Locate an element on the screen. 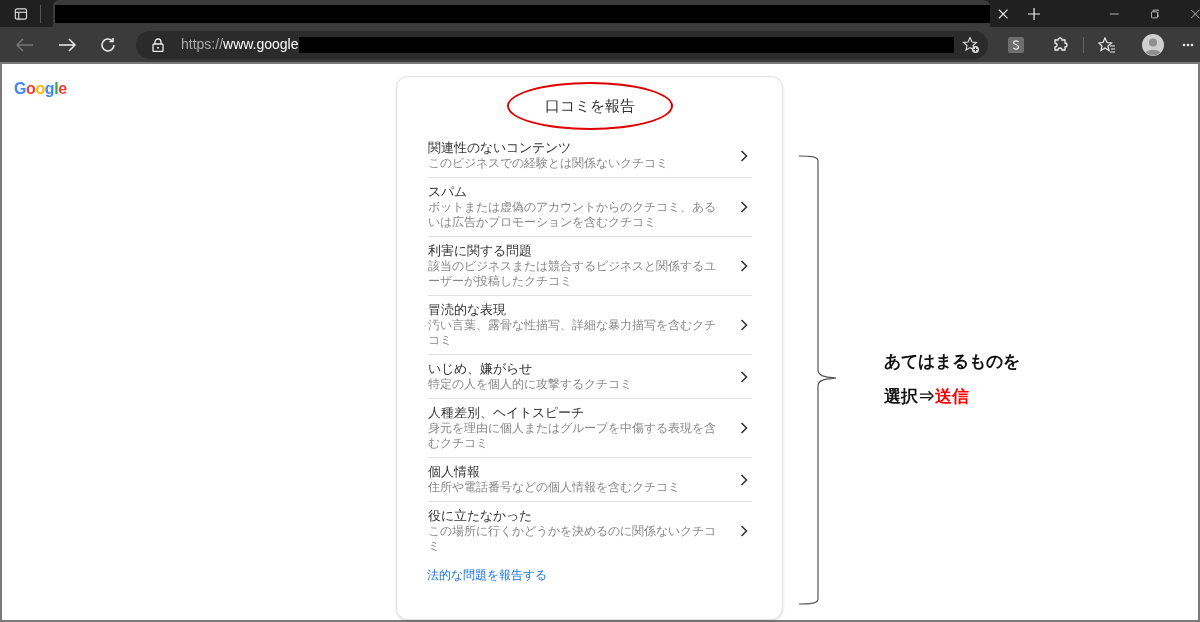  minimize-icon is located at coordinates (1114, 13).